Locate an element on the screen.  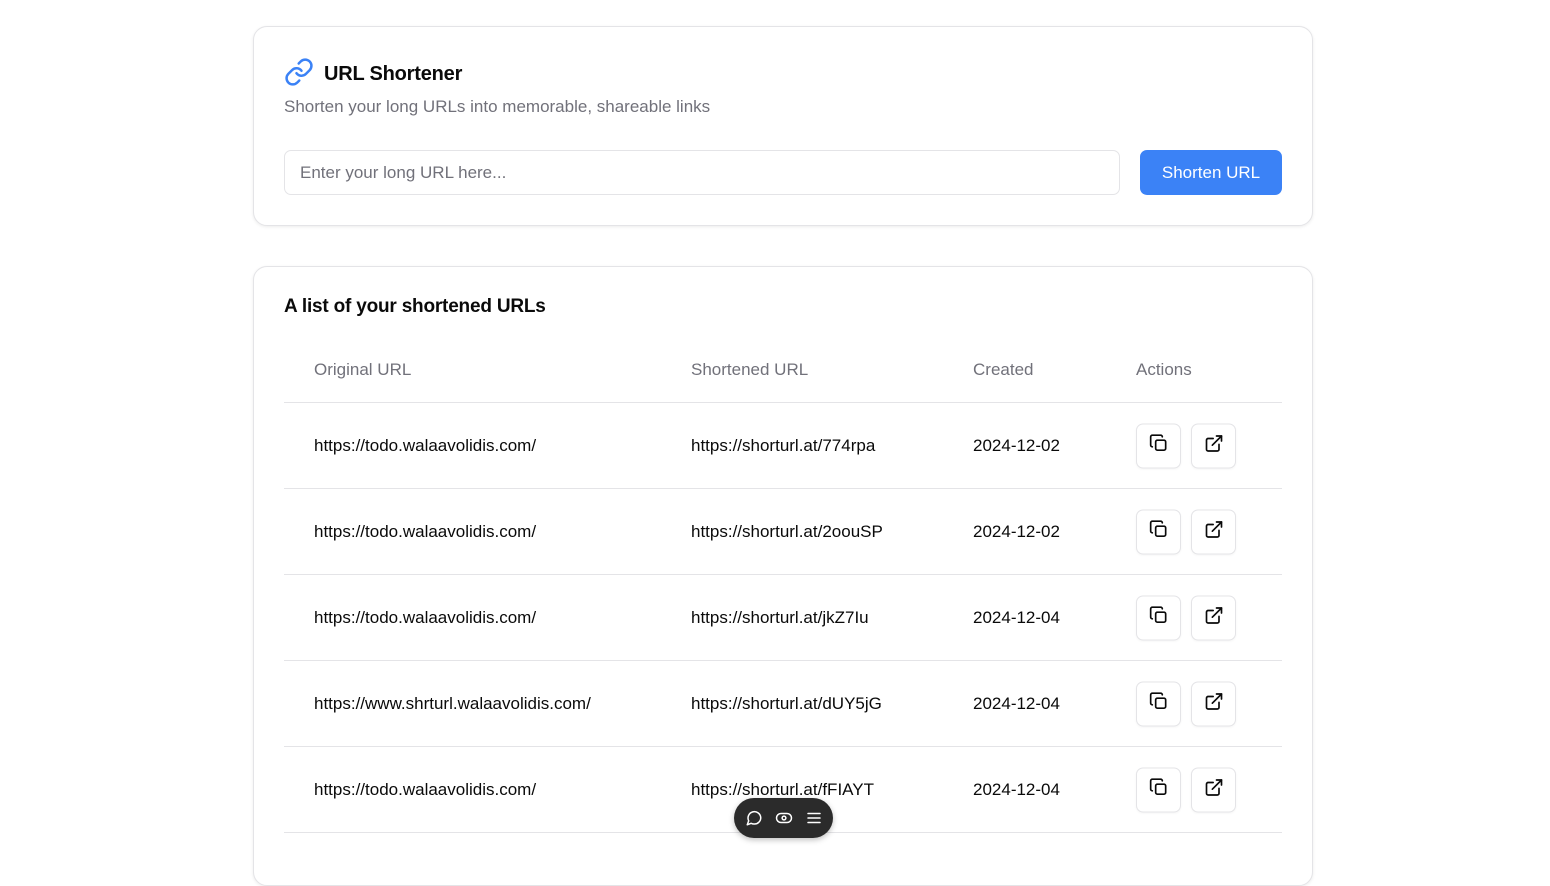
floating-toolbar is located at coordinates (783, 818).